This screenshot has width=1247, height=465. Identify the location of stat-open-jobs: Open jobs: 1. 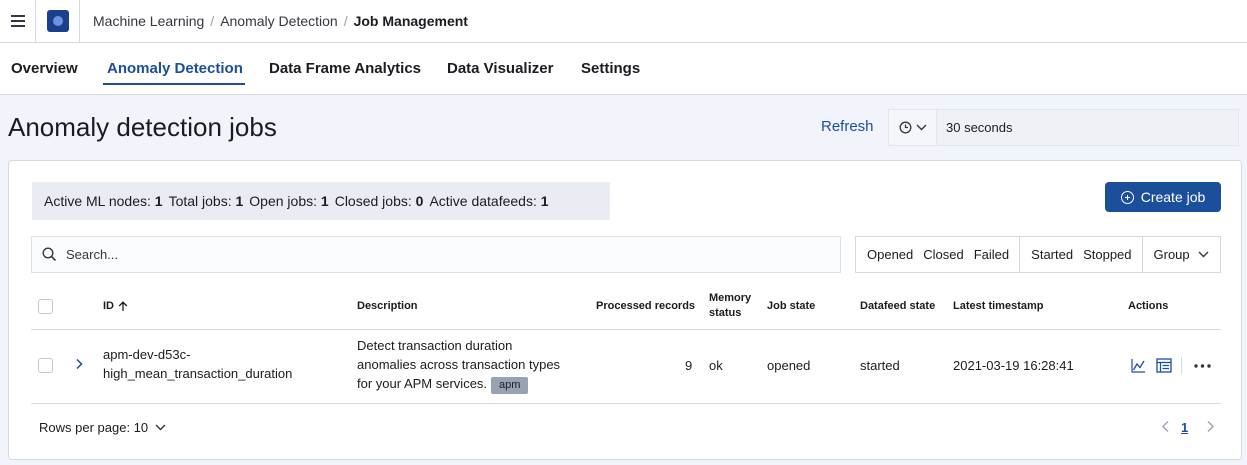
(288, 201).